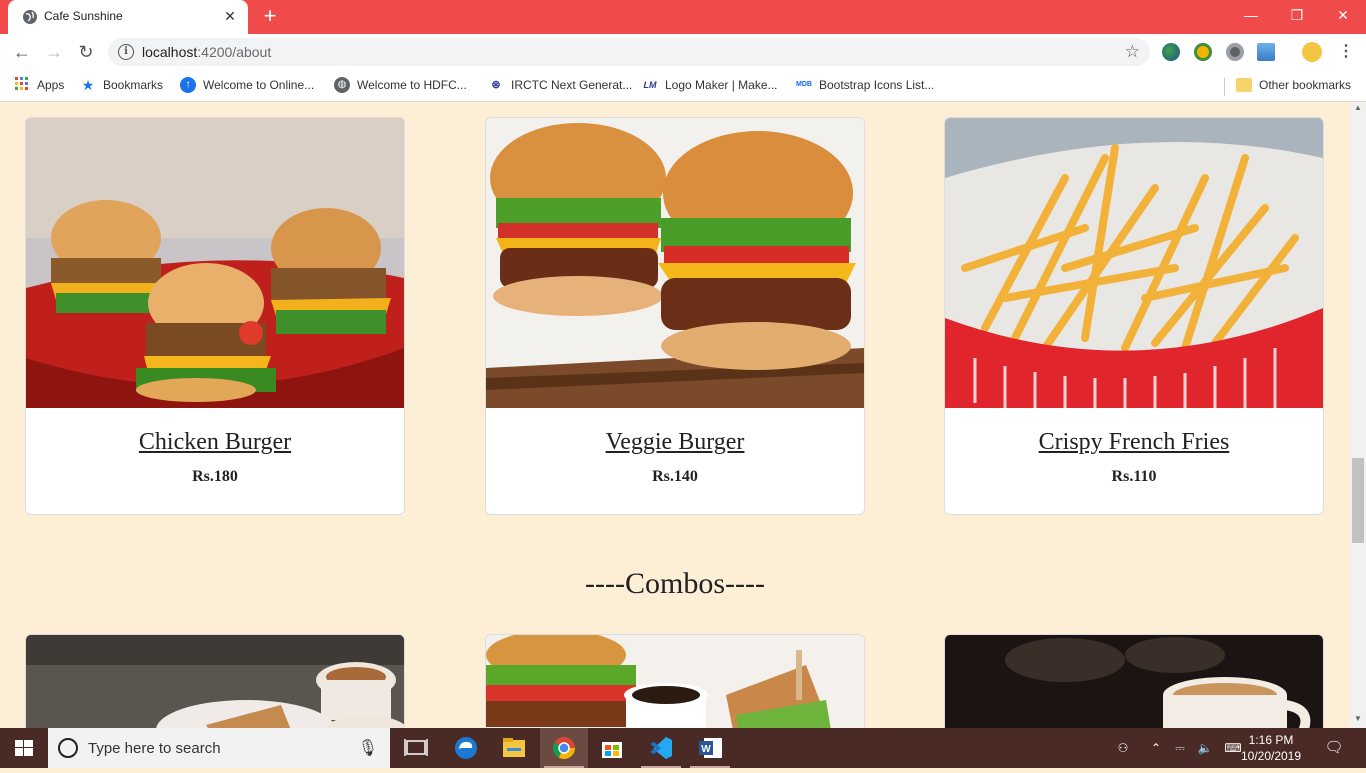  I want to click on bookmark-bookmarks: ★ Bookmarks, so click(121, 86).